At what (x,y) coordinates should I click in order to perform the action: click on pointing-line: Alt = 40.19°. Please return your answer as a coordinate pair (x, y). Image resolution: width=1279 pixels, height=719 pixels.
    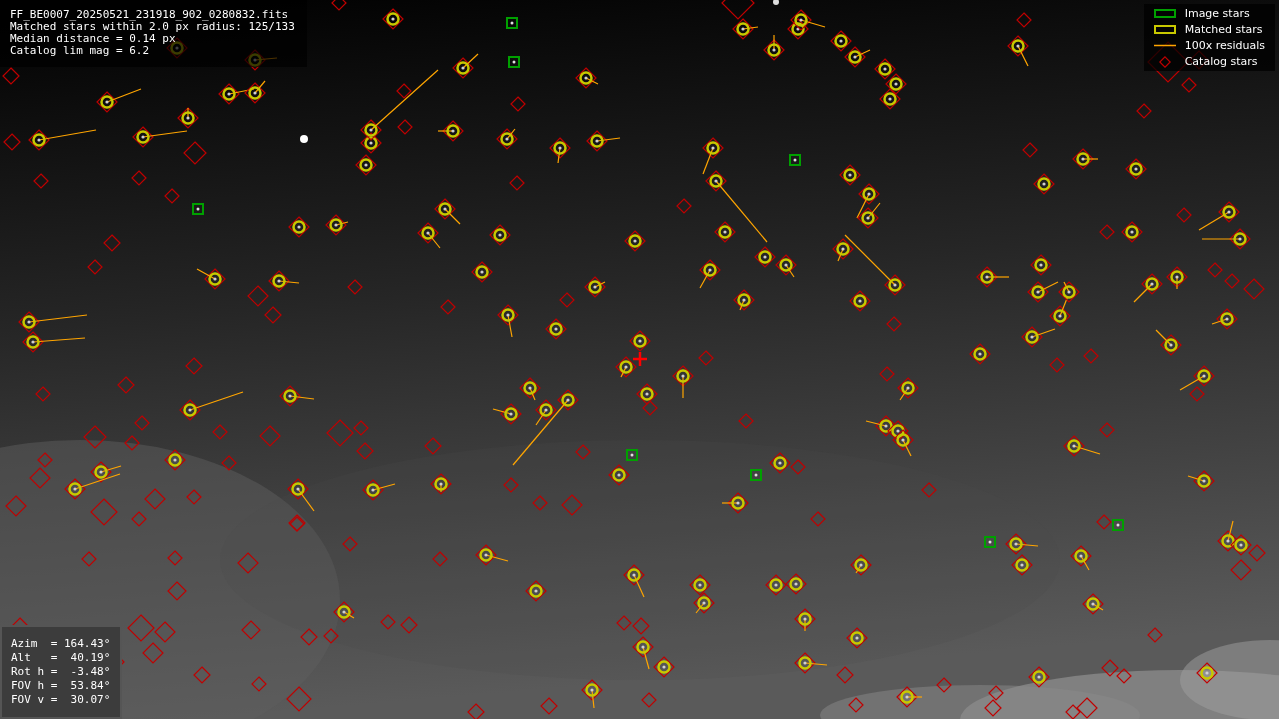
    Looking at the image, I should click on (61, 658).